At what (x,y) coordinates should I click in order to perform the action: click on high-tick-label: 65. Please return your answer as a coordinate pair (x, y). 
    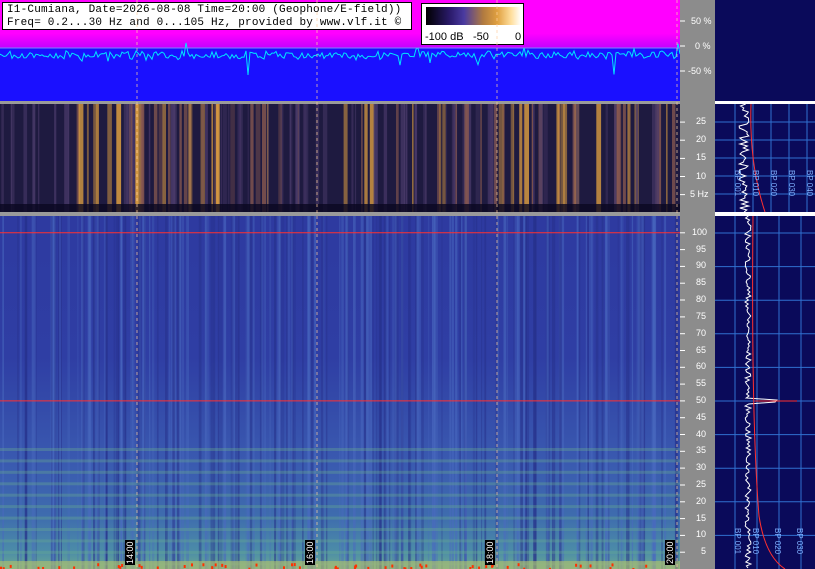
    Looking at the image, I should click on (701, 349).